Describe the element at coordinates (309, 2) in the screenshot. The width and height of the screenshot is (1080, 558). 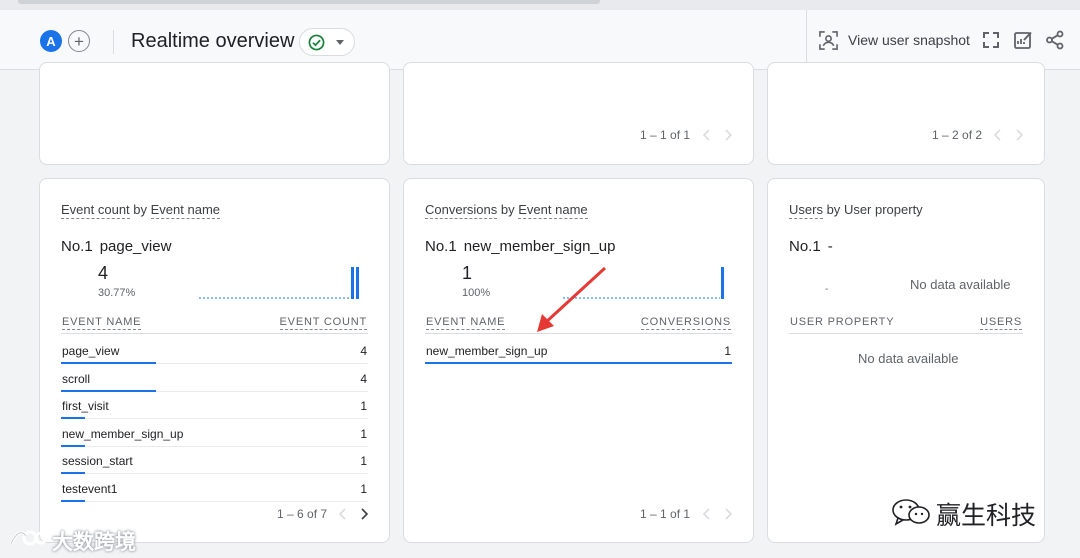
I see `address-bar-edge` at that location.